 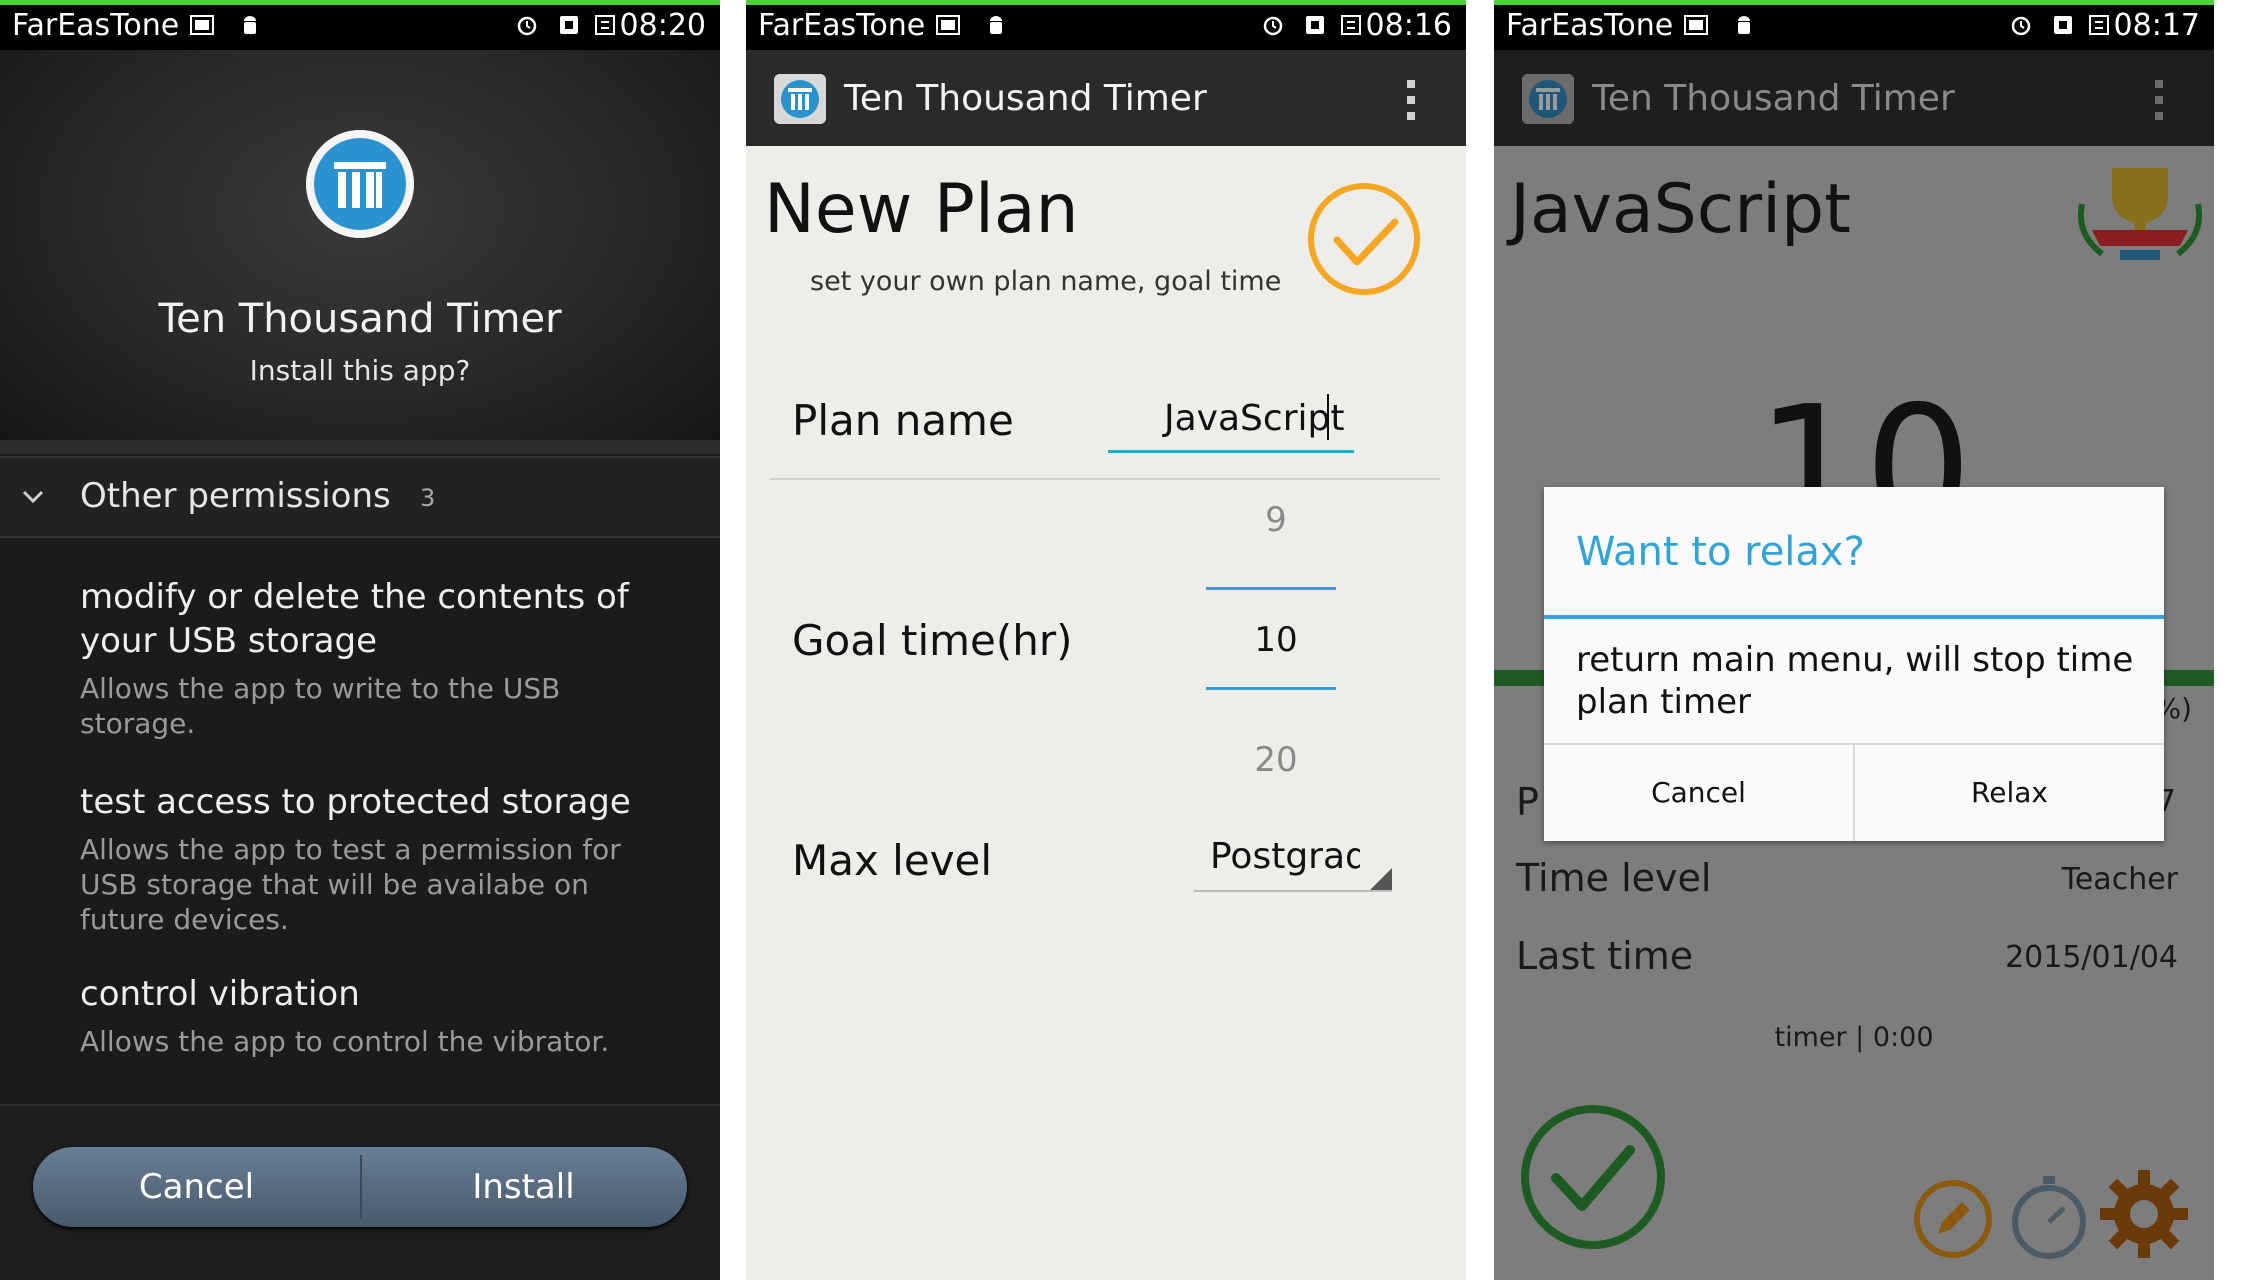 I want to click on status-time: 08:16, so click(x=1408, y=25).